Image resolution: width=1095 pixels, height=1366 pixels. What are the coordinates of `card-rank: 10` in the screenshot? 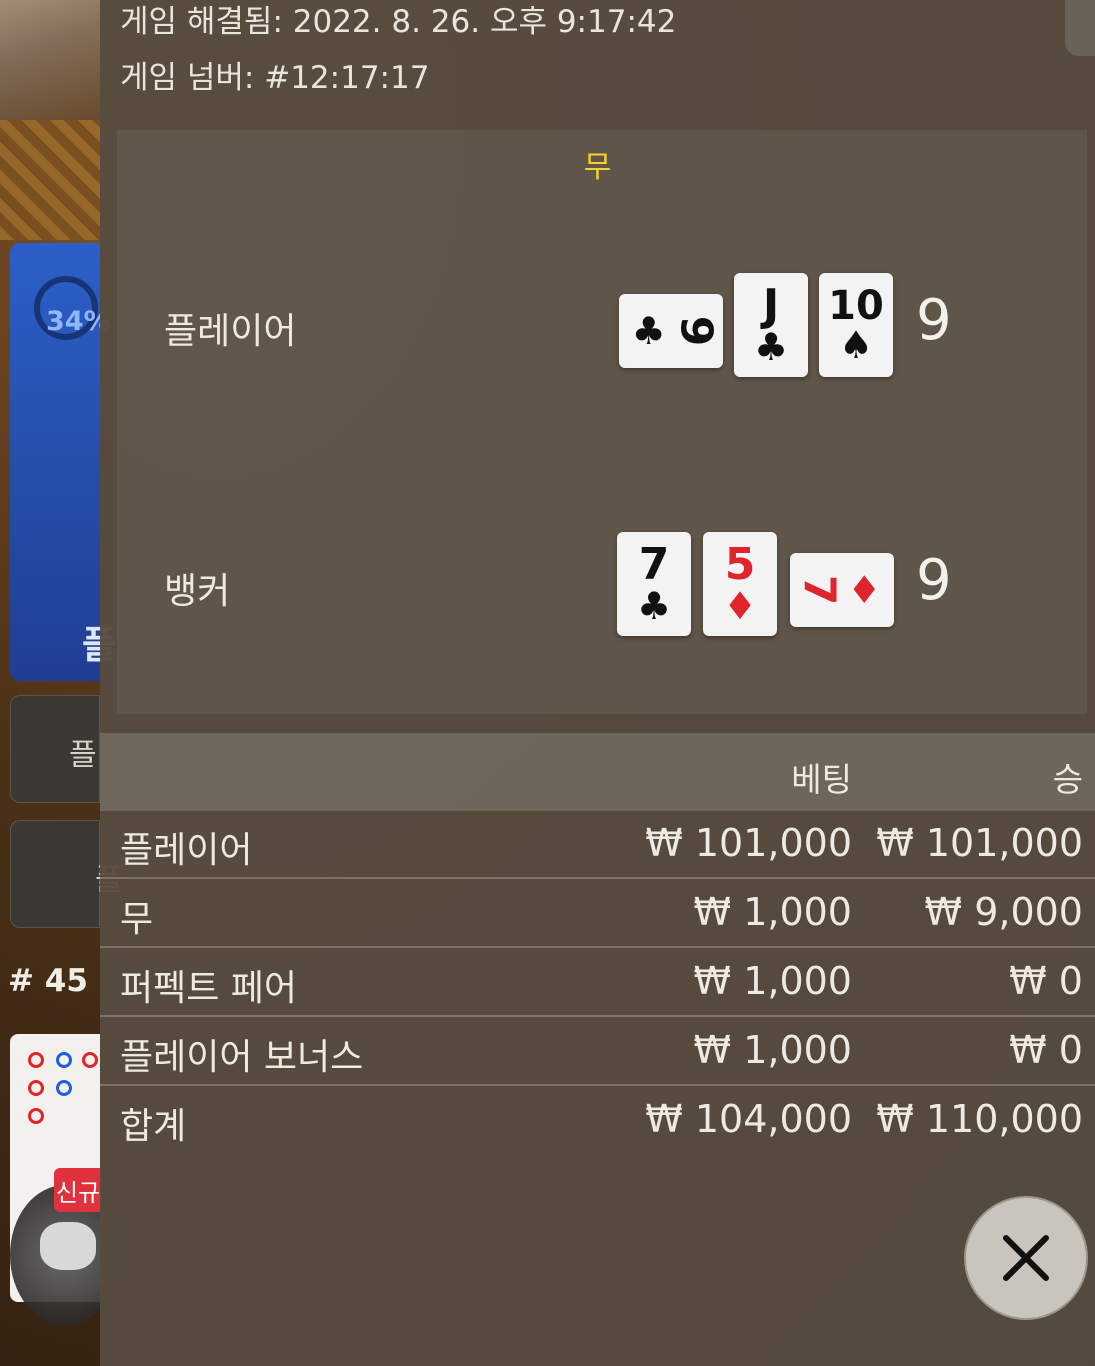 It's located at (856, 306).